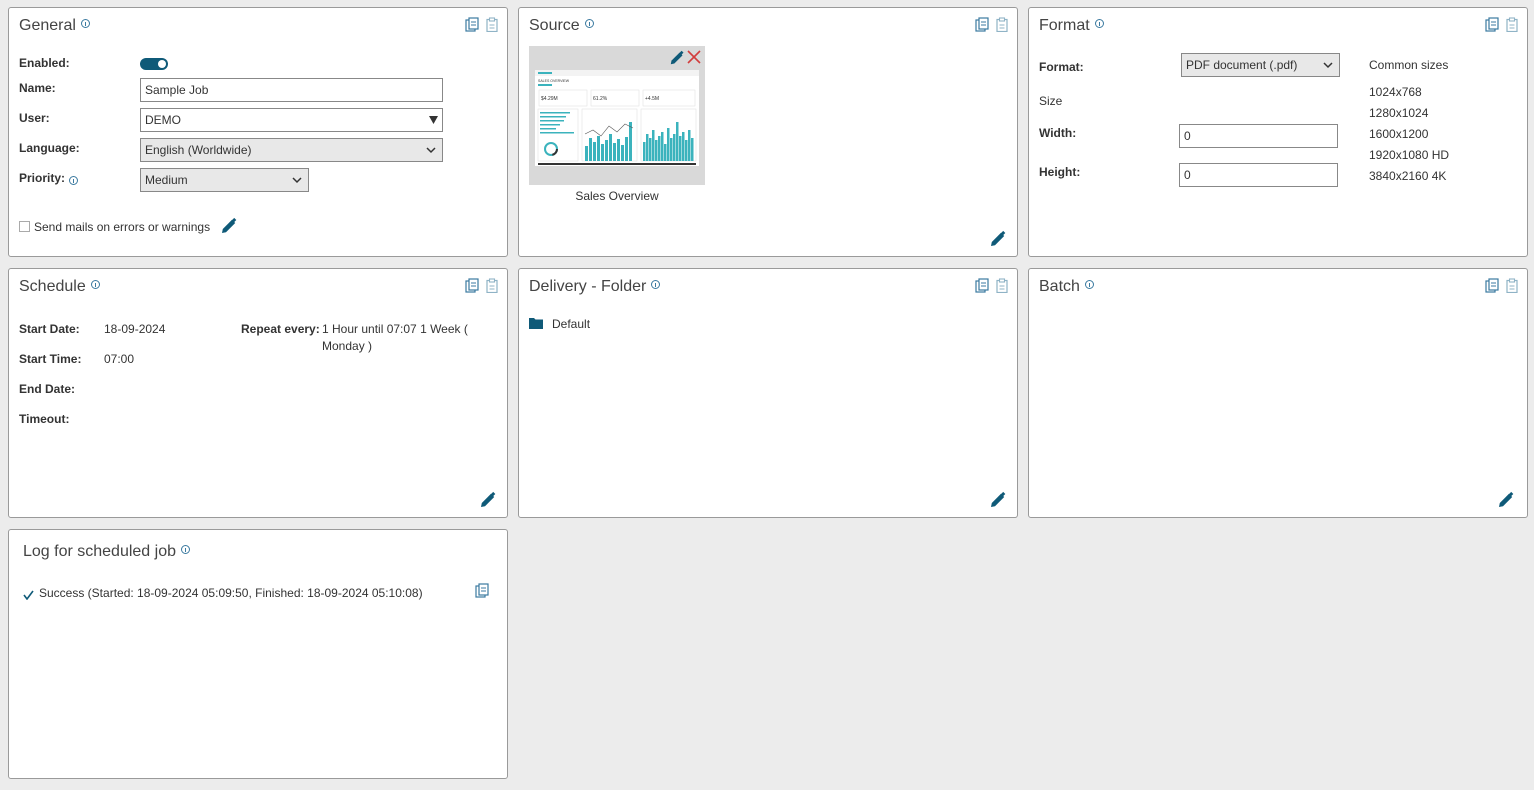 Image resolution: width=1534 pixels, height=790 pixels. What do you see at coordinates (1258, 136) in the screenshot?
I see `width-input: 0` at bounding box center [1258, 136].